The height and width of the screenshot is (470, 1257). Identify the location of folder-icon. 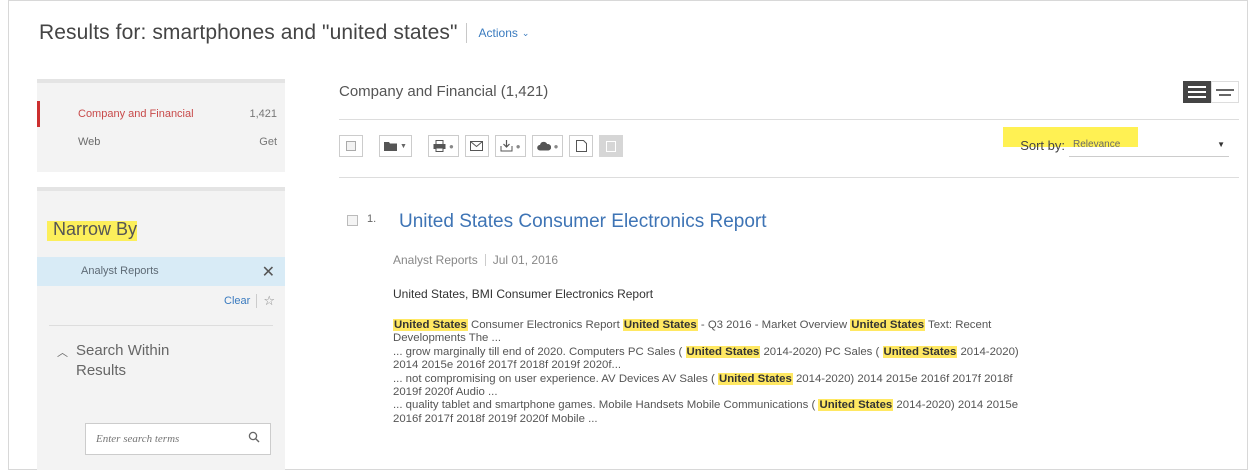
(390, 146).